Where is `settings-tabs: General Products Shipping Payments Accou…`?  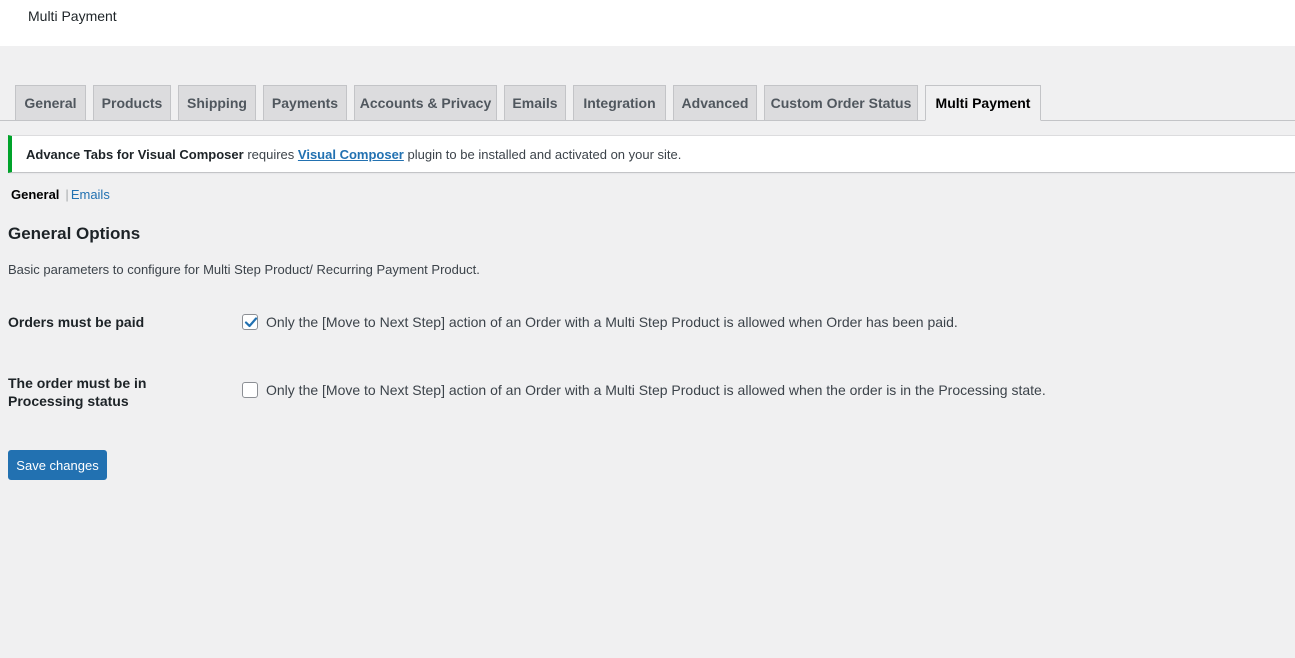 settings-tabs: General Products Shipping Payments Accou… is located at coordinates (647, 103).